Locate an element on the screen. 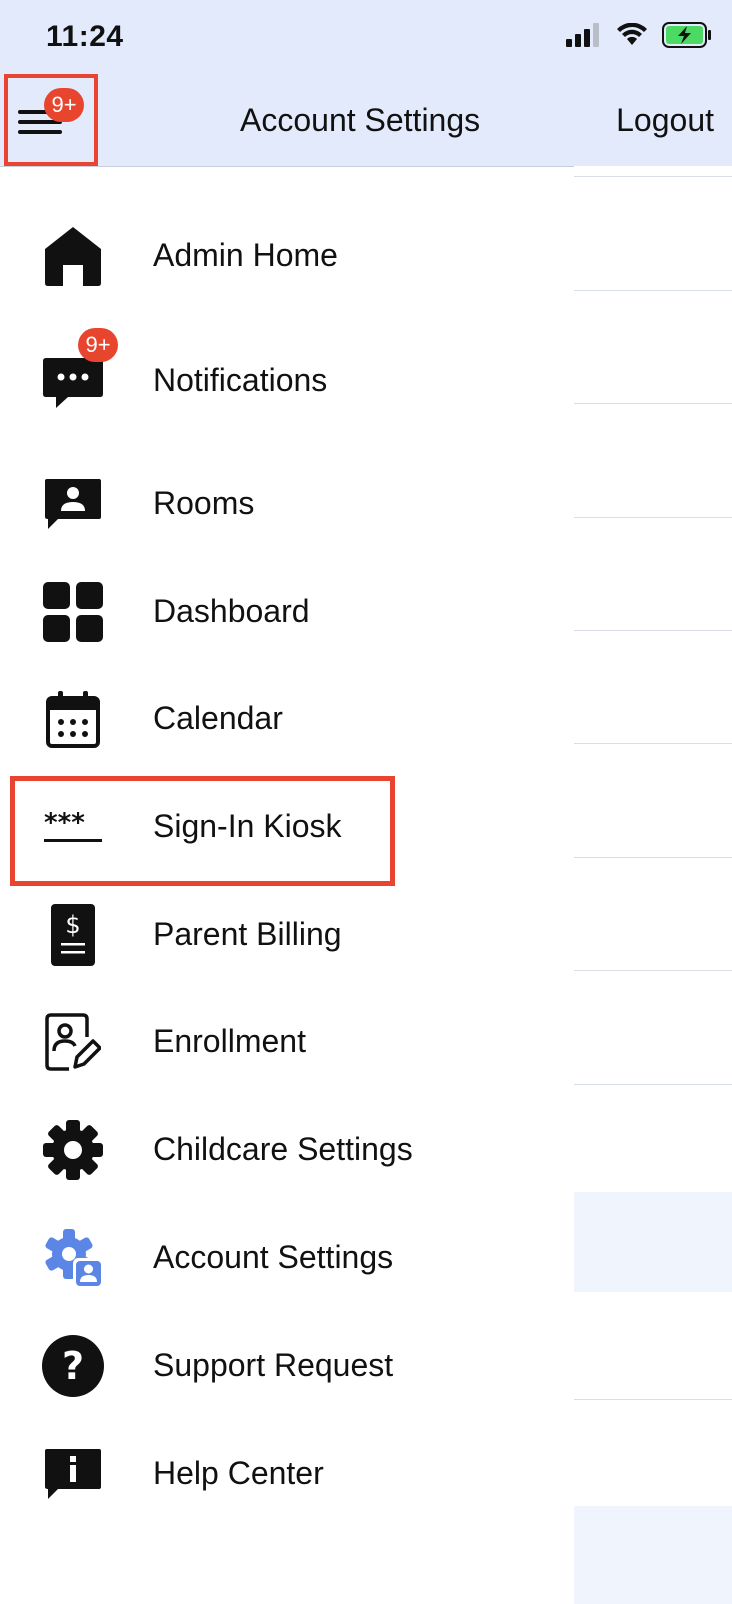  enrollment-form-icon is located at coordinates (73, 1042).